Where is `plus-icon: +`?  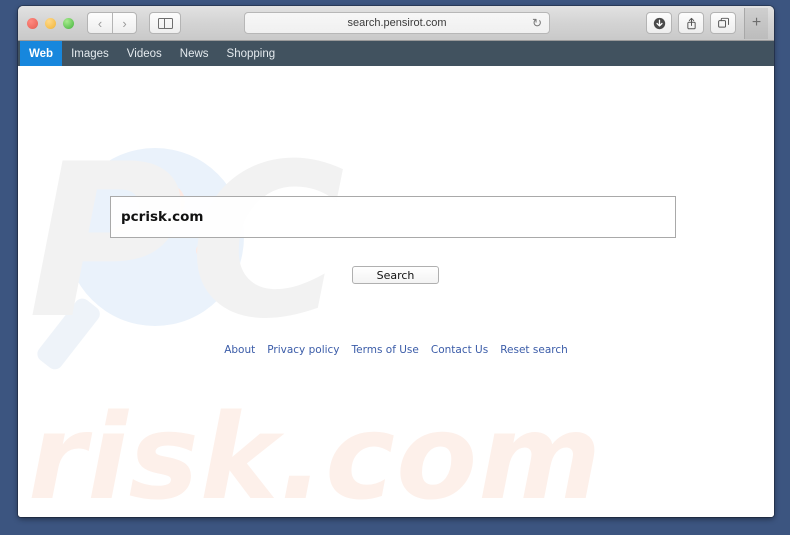
plus-icon: + is located at coordinates (756, 22).